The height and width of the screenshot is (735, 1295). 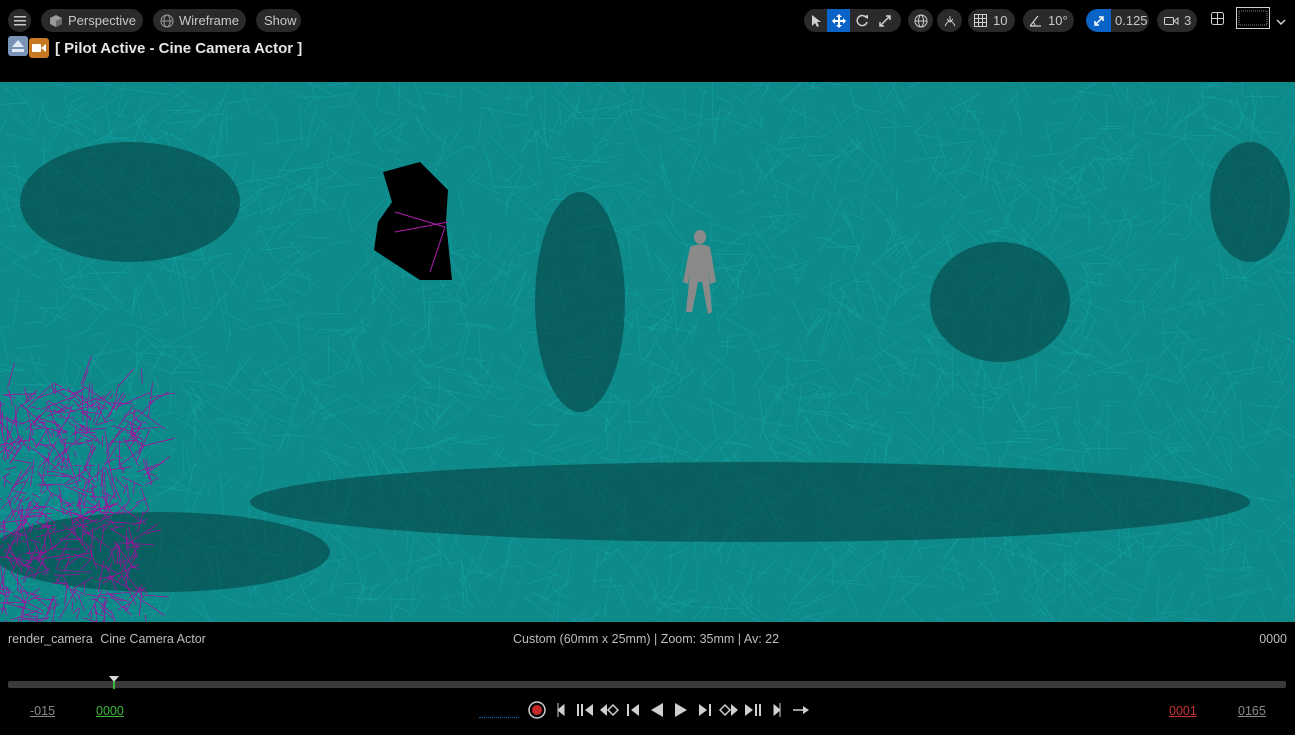 I want to click on chevron-down-icon, so click(x=1281, y=21).